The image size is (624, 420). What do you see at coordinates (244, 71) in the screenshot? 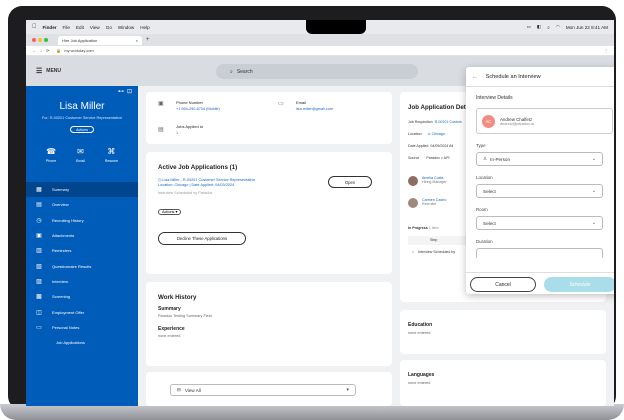
I see `search-placeholder: Search` at bounding box center [244, 71].